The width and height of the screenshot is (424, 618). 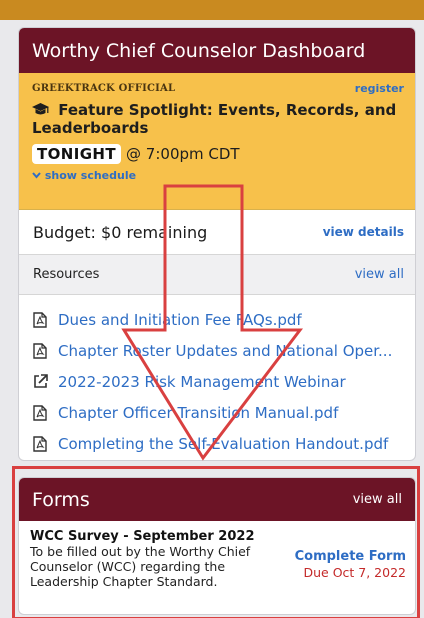 What do you see at coordinates (183, 154) in the screenshot?
I see `event-time: @ 7:00pm CDT` at bounding box center [183, 154].